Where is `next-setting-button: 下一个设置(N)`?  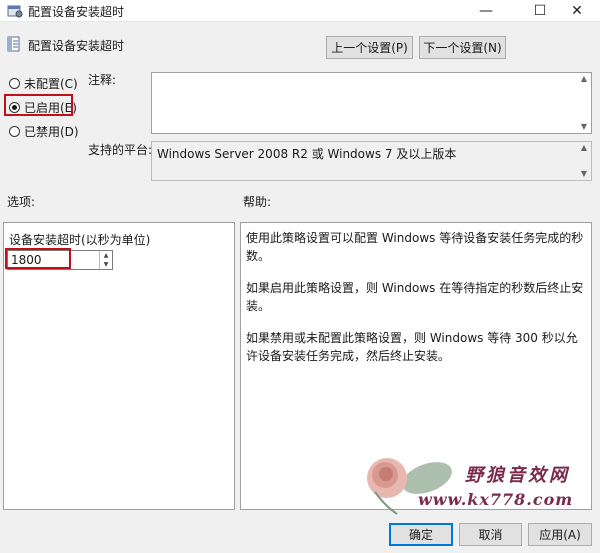 next-setting-button: 下一个设置(N) is located at coordinates (462, 47).